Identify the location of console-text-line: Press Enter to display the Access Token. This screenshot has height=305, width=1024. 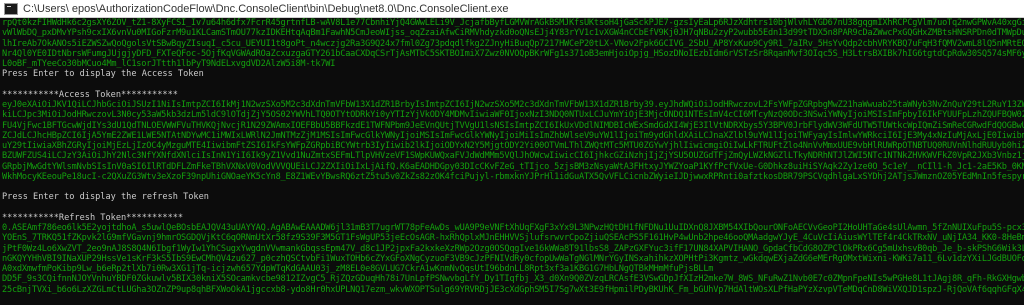
(103, 74).